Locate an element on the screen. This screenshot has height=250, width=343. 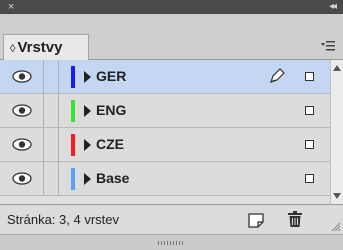
trash-icon is located at coordinates (295, 219).